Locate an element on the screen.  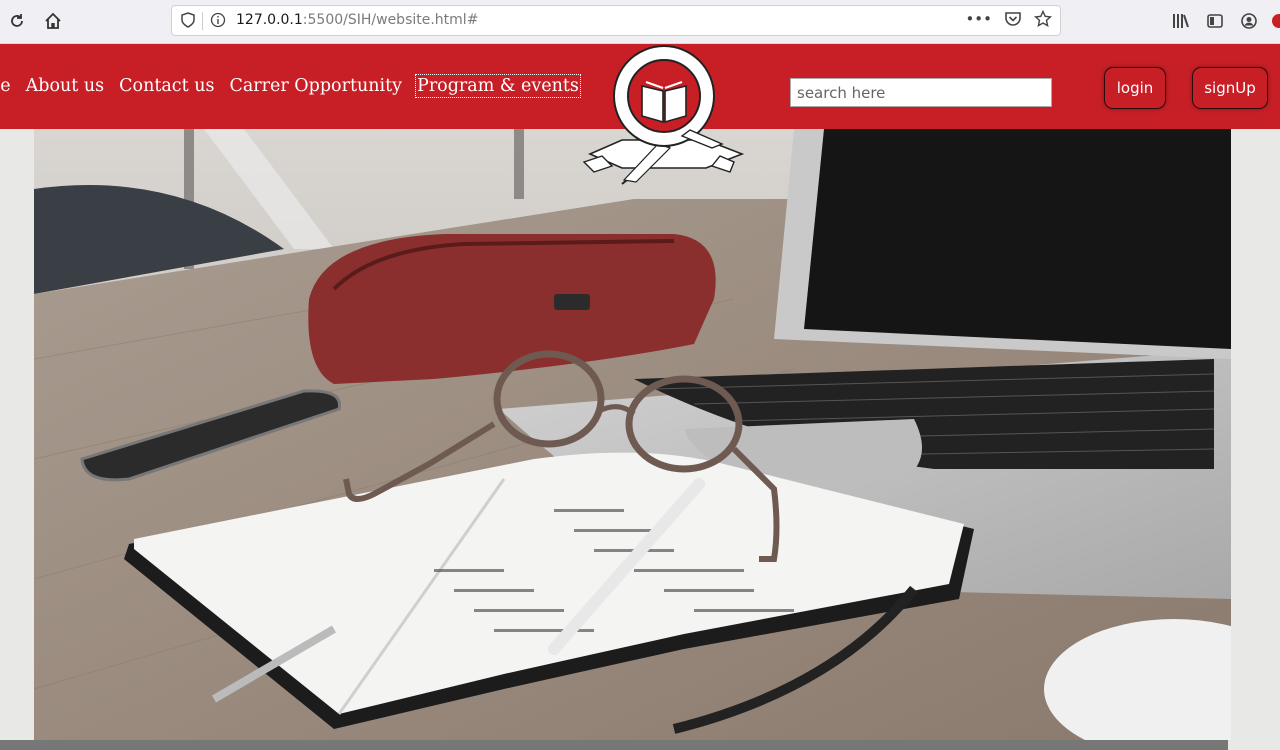
search-input is located at coordinates (921, 92).